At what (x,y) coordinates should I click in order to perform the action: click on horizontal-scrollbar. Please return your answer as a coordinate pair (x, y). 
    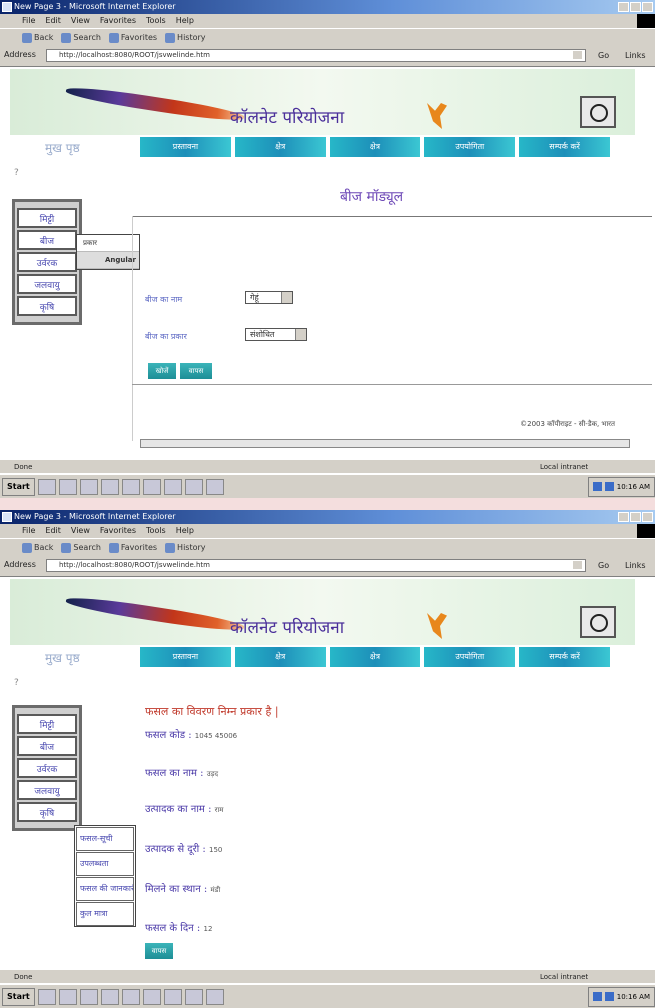
    Looking at the image, I should click on (385, 443).